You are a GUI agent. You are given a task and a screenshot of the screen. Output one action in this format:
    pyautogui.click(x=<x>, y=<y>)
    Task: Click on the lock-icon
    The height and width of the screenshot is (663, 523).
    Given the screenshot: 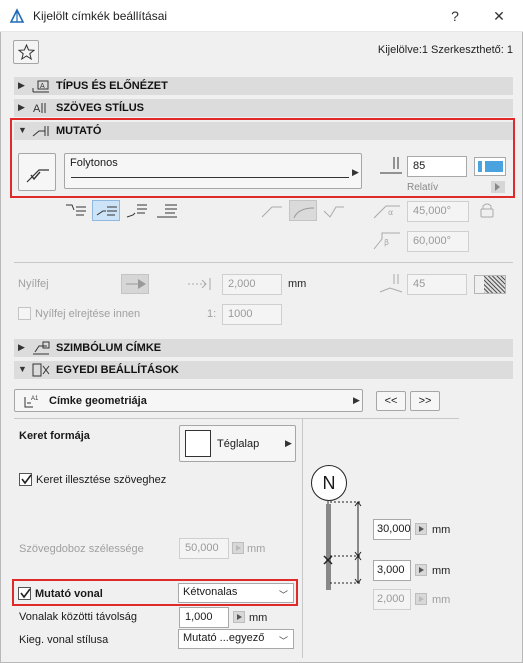 What is the action you would take?
    pyautogui.click(x=487, y=210)
    